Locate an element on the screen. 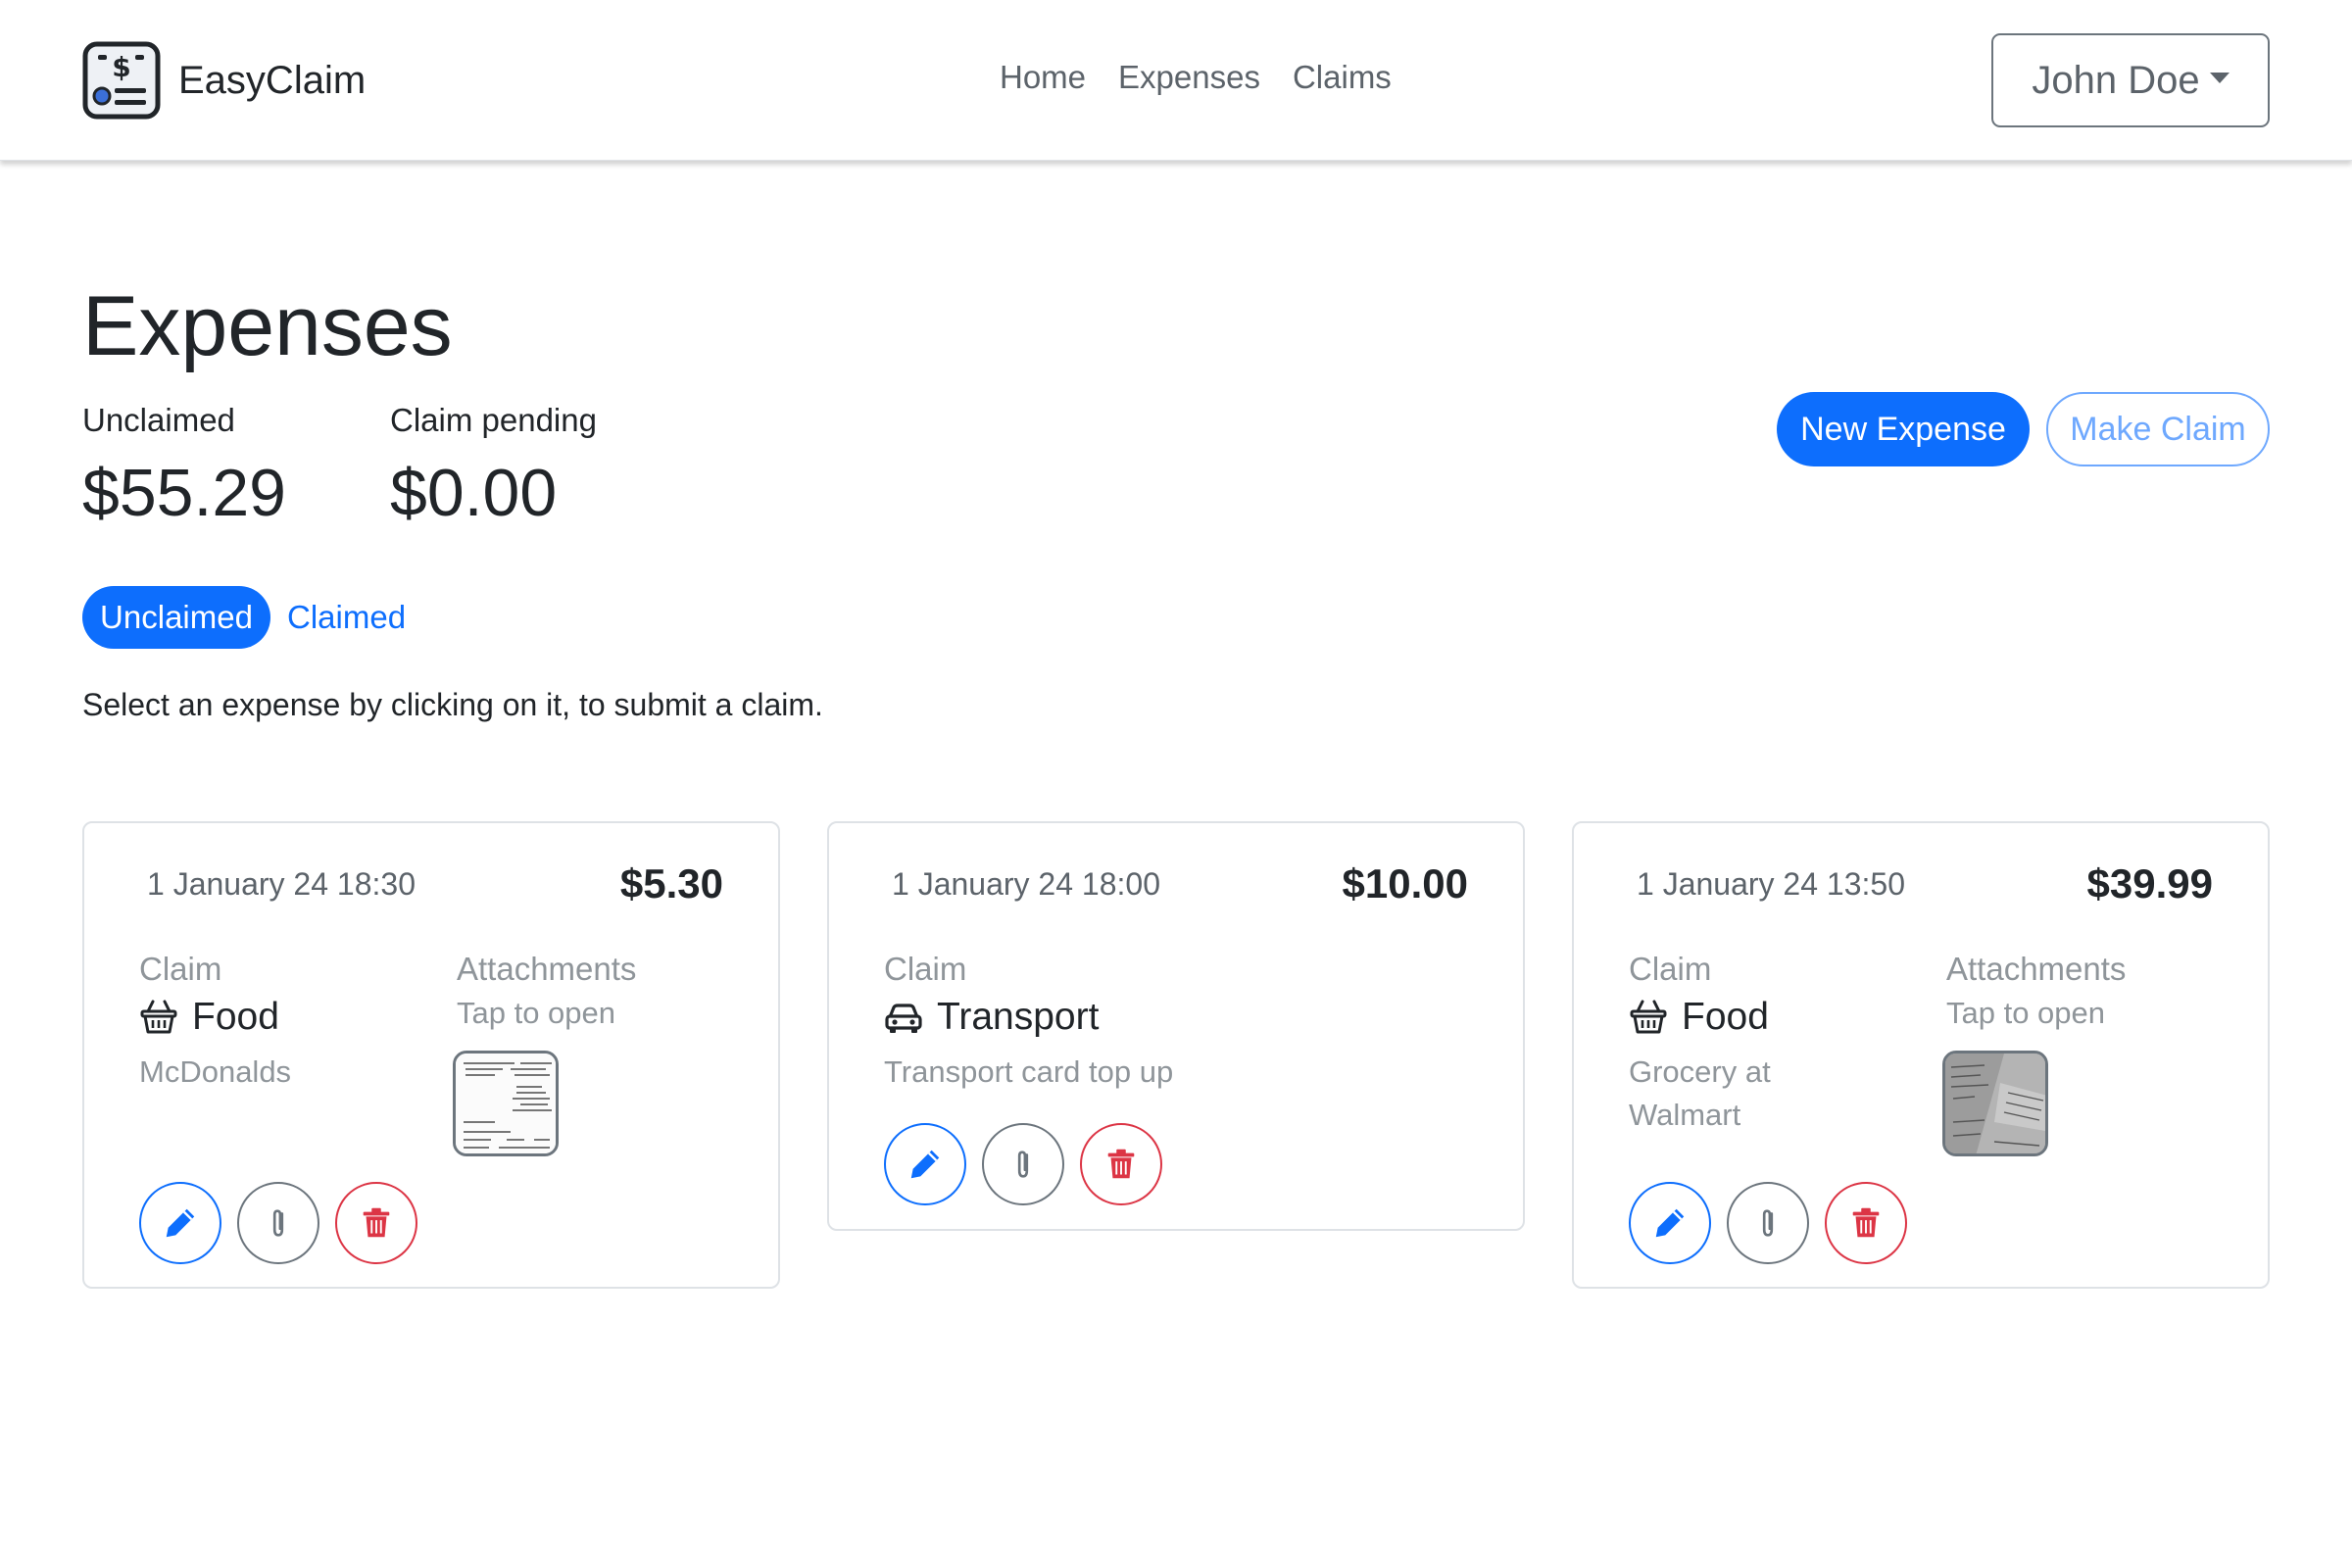 This screenshot has width=2352, height=1568. expense-description: Transport card top up is located at coordinates (1029, 1071).